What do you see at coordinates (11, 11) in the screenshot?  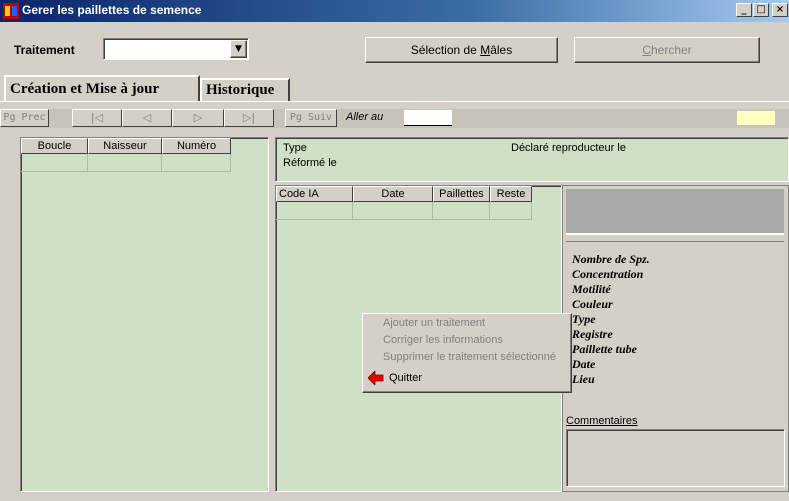 I see `app-icon` at bounding box center [11, 11].